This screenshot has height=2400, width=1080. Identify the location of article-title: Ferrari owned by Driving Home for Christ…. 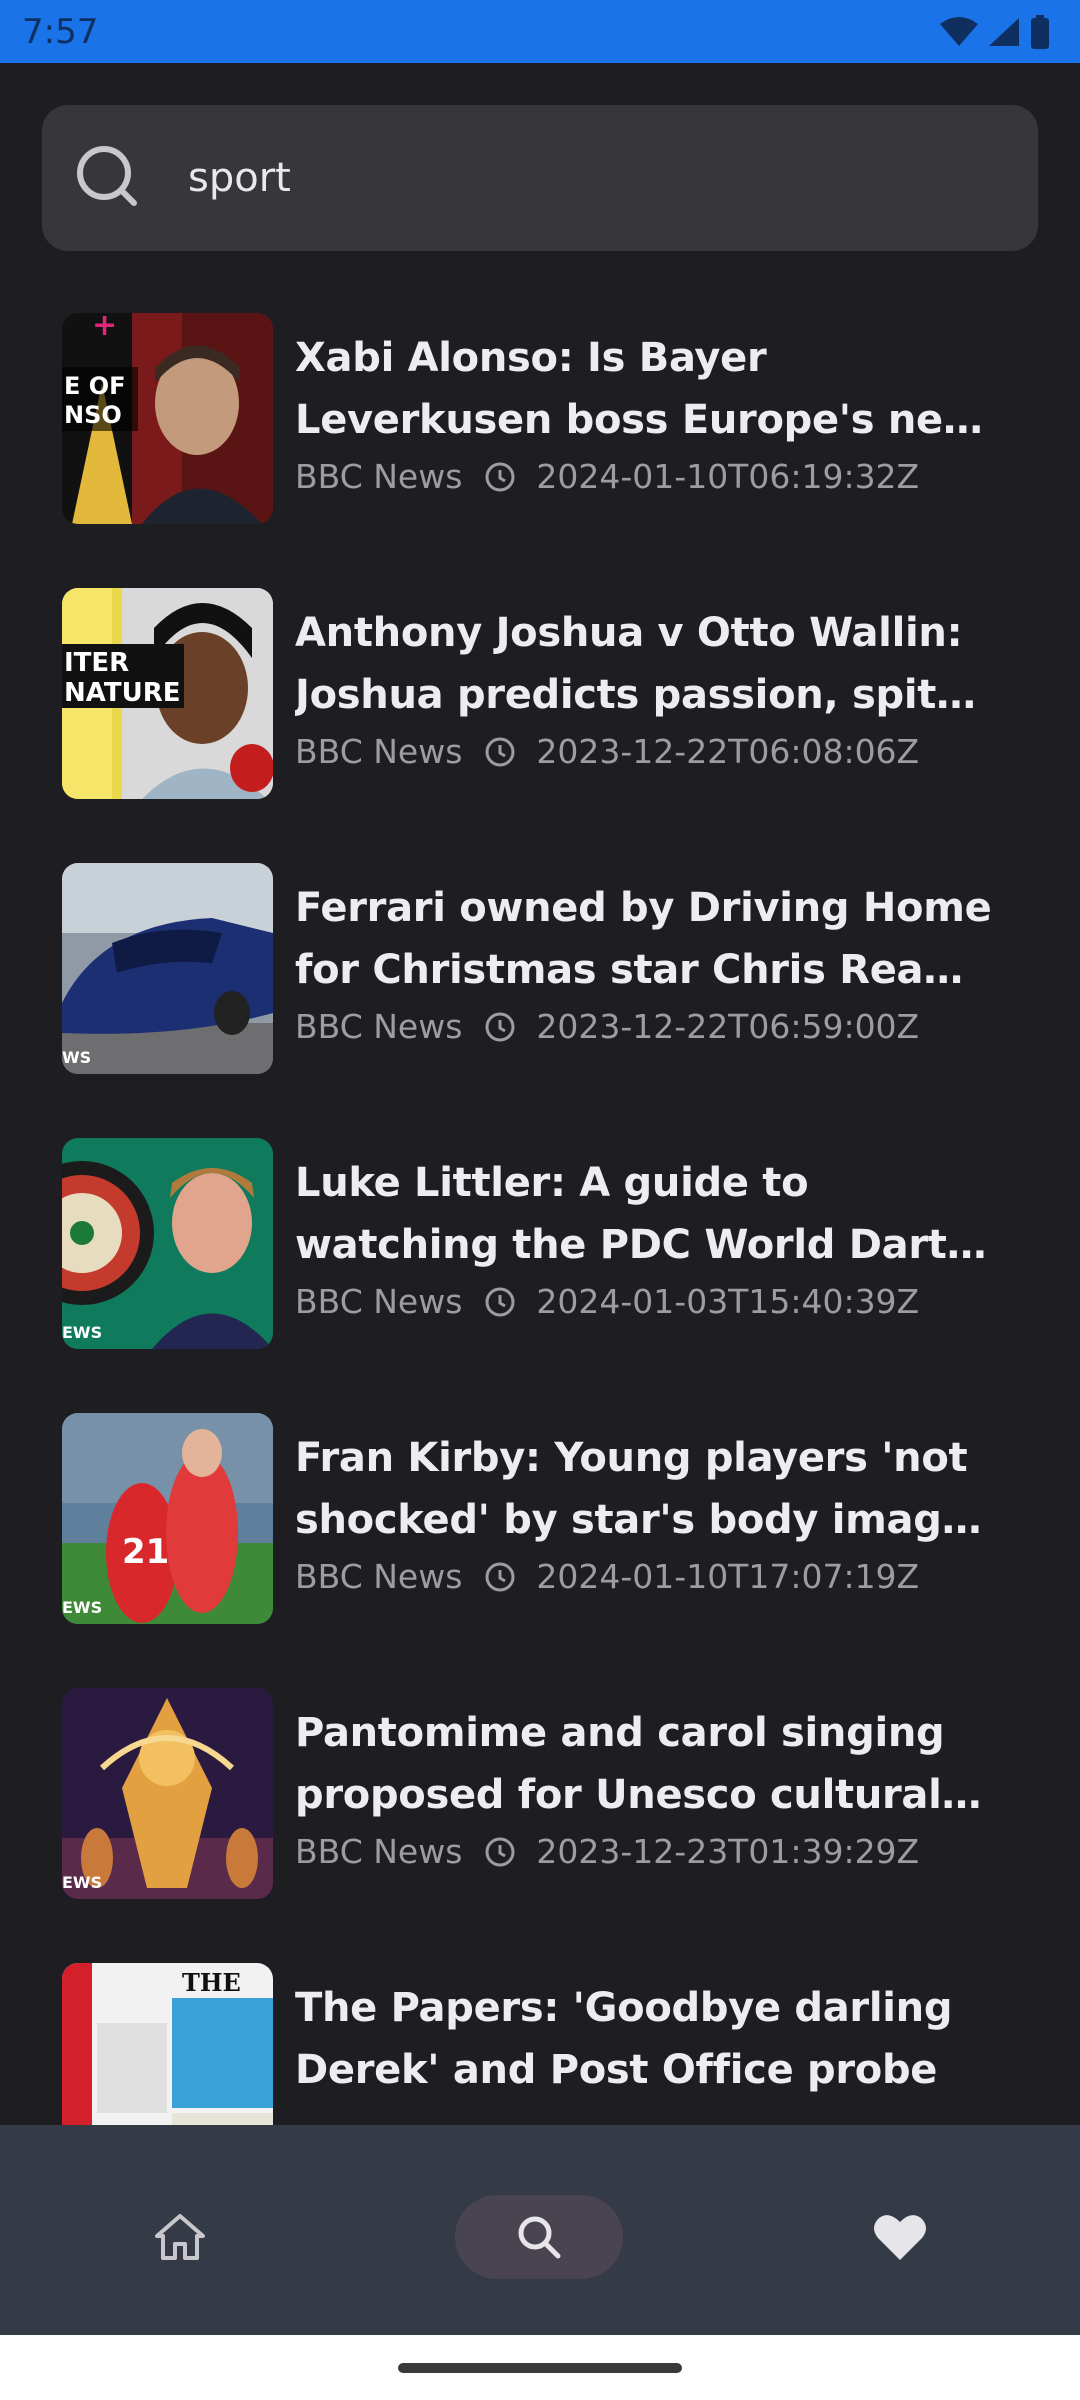
(643, 939).